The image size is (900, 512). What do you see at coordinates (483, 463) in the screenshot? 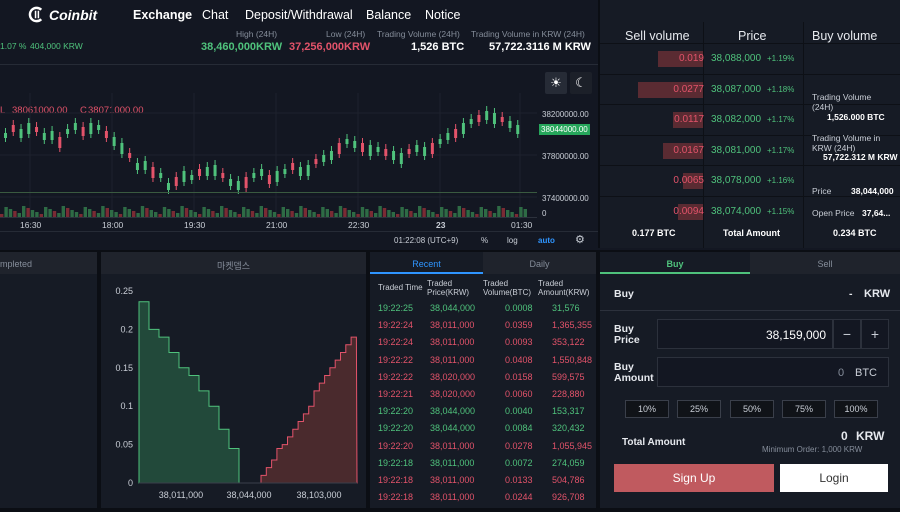
I see `trade-row: 19:22:18 38,011,000 0.0072 274,059` at bounding box center [483, 463].